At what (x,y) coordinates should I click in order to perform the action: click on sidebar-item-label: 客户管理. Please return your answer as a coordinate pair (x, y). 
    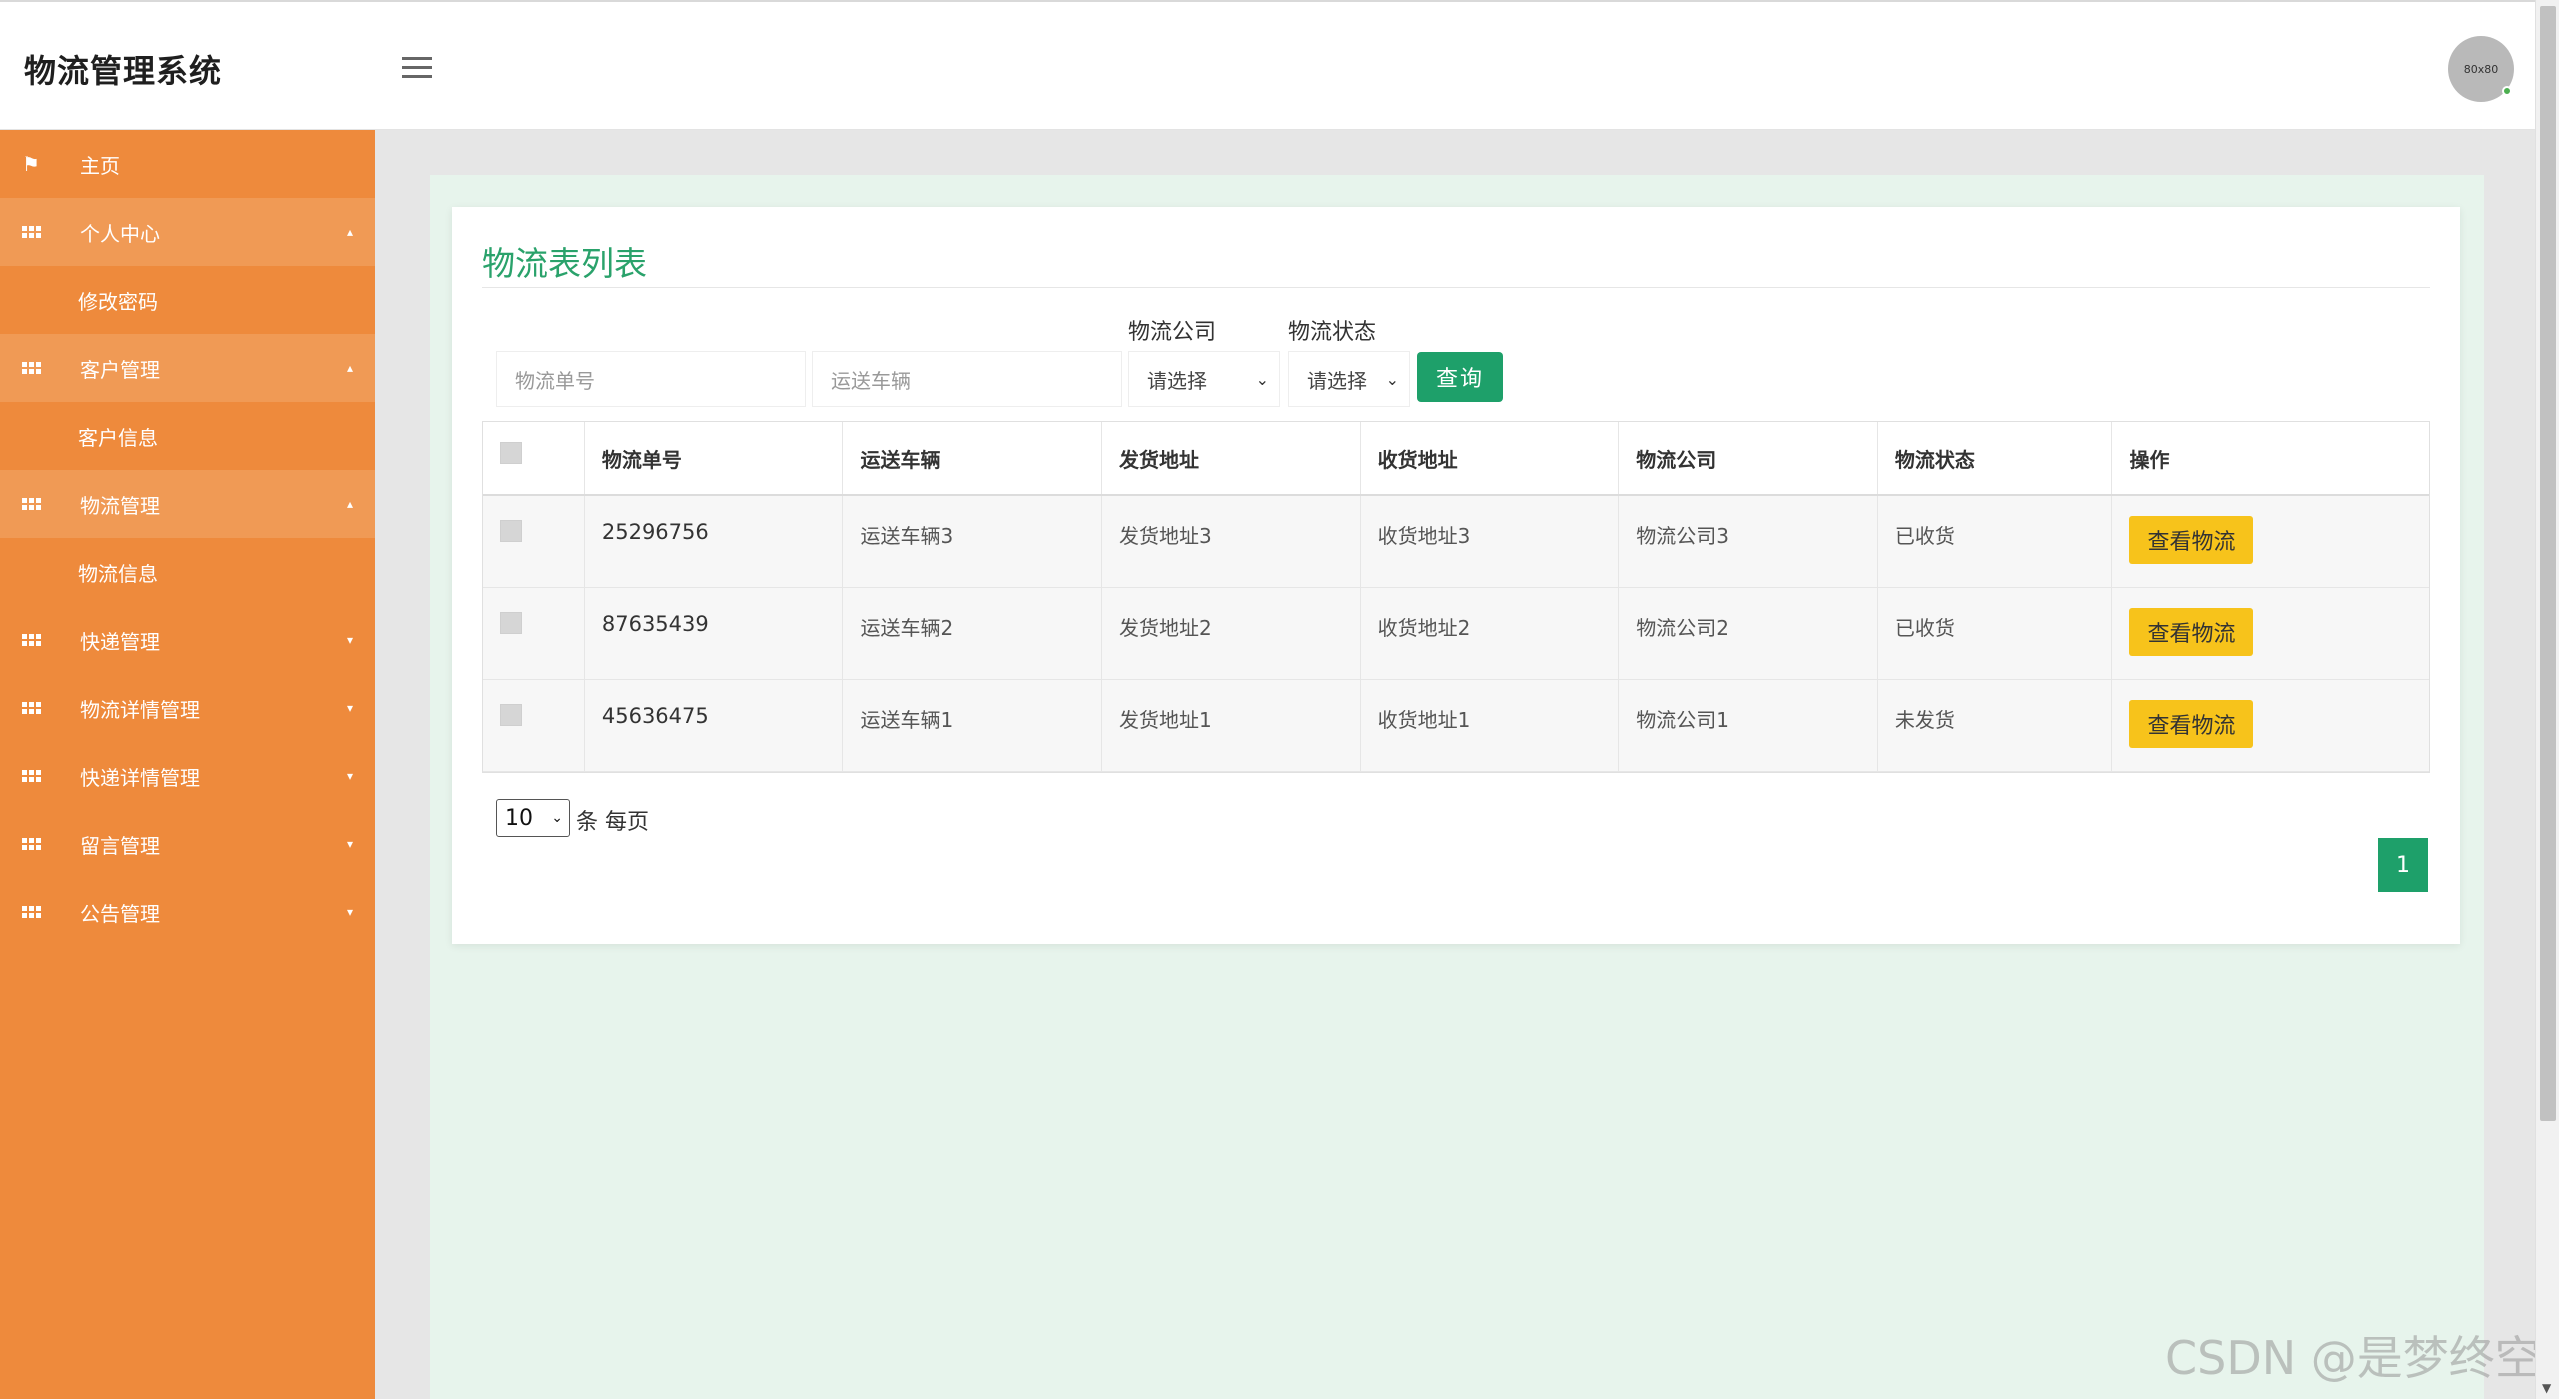
    Looking at the image, I should click on (120, 369).